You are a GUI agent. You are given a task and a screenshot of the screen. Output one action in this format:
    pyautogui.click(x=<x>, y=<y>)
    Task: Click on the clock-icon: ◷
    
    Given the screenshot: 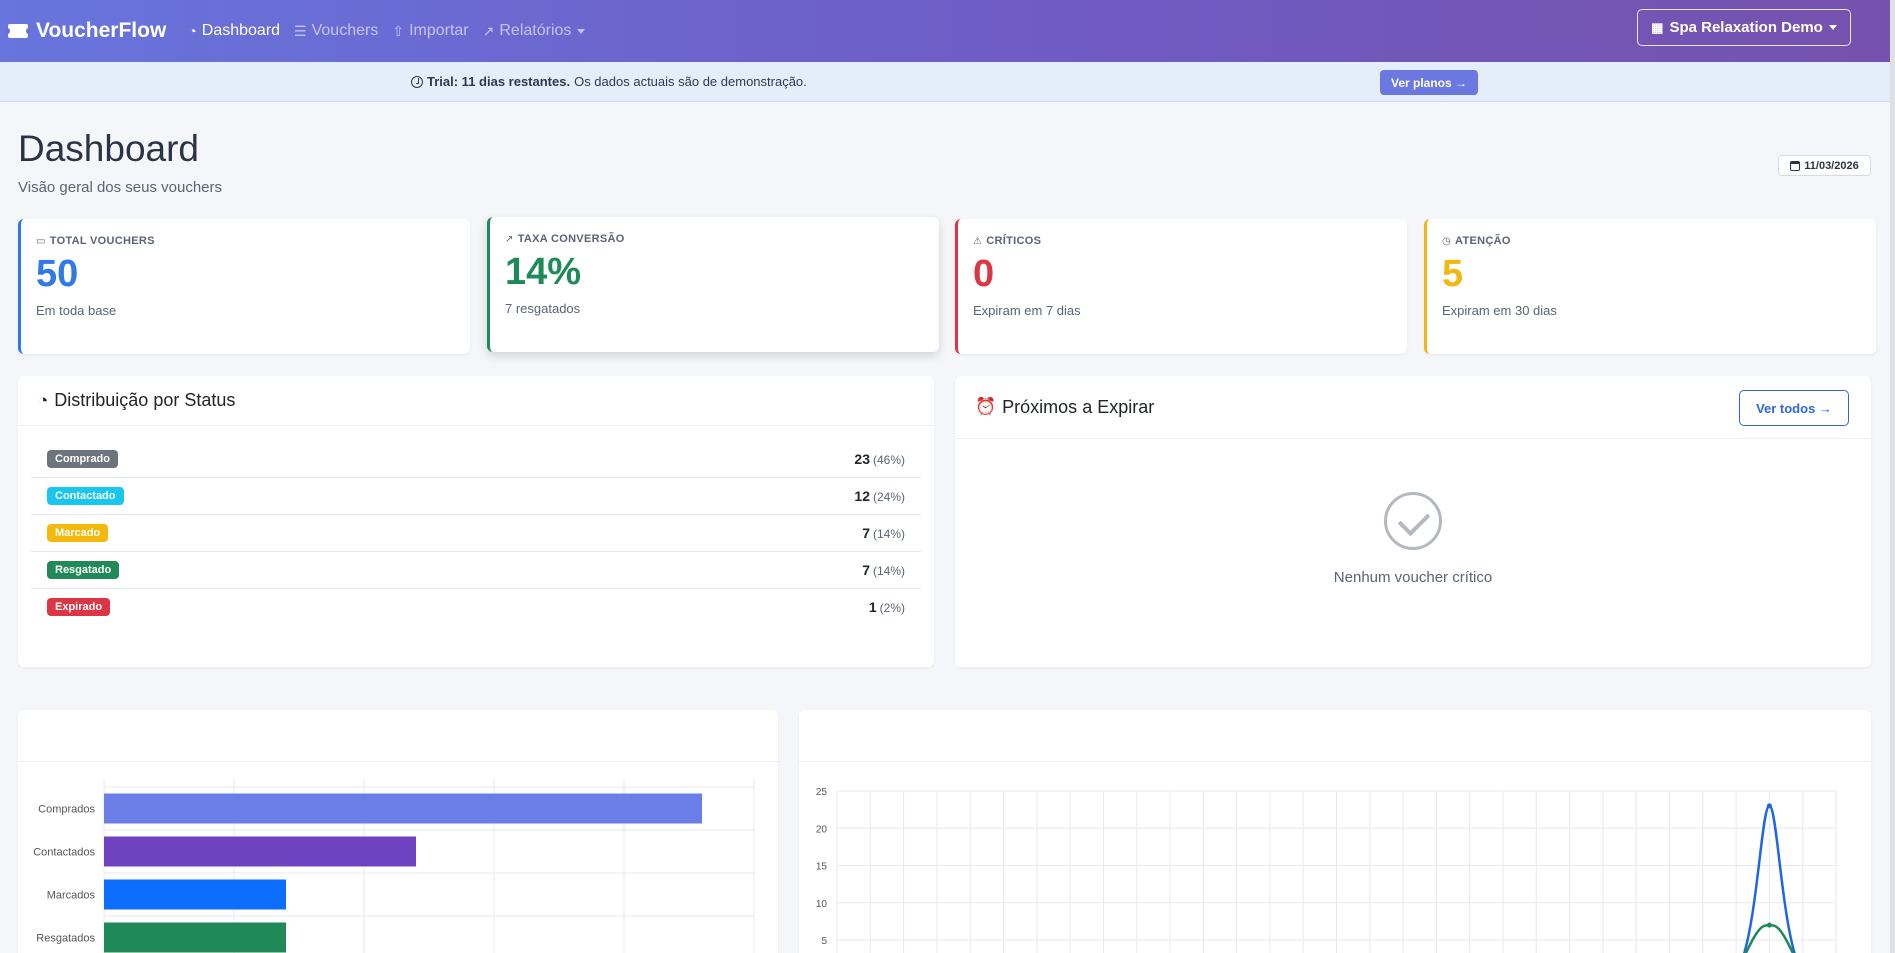 What is the action you would take?
    pyautogui.click(x=1447, y=241)
    